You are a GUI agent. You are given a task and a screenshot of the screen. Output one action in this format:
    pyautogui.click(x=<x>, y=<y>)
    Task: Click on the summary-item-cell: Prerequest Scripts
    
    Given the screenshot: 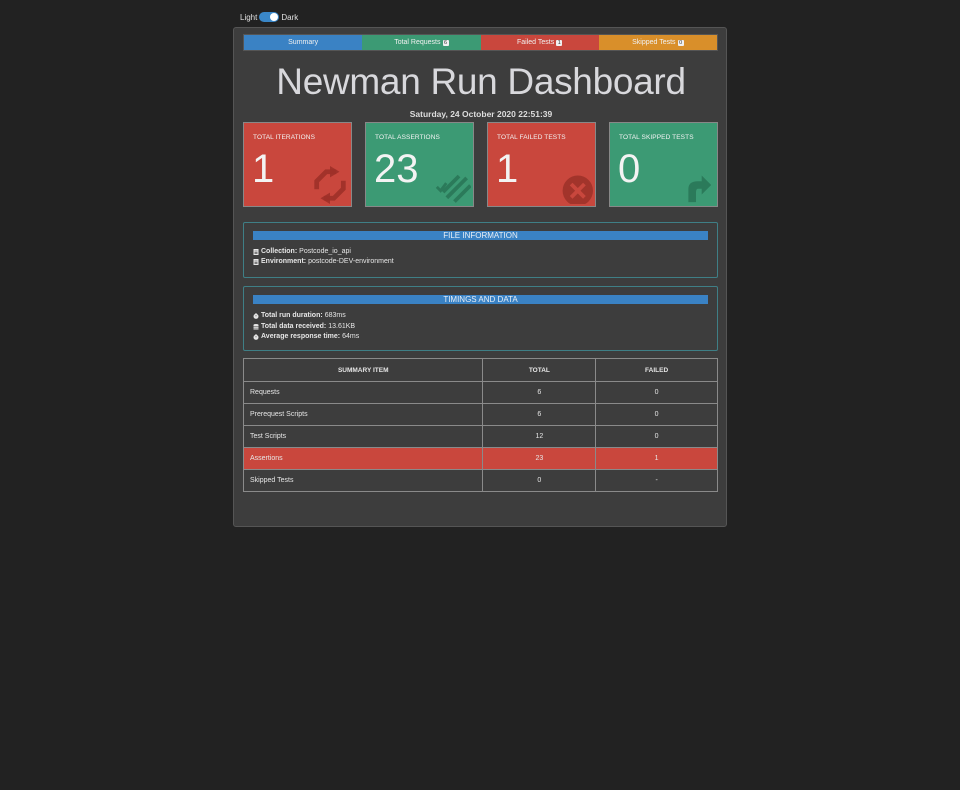 What is the action you would take?
    pyautogui.click(x=363, y=414)
    